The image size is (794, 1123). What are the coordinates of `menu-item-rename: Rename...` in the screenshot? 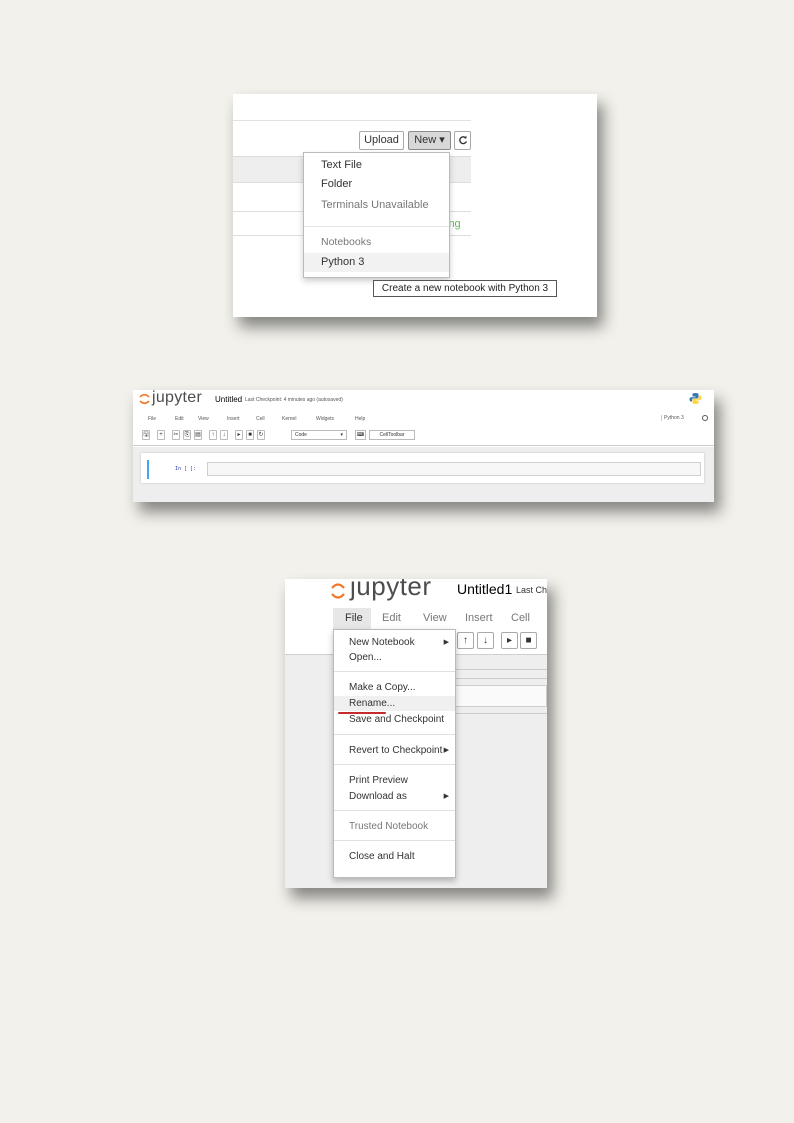 It's located at (394, 703).